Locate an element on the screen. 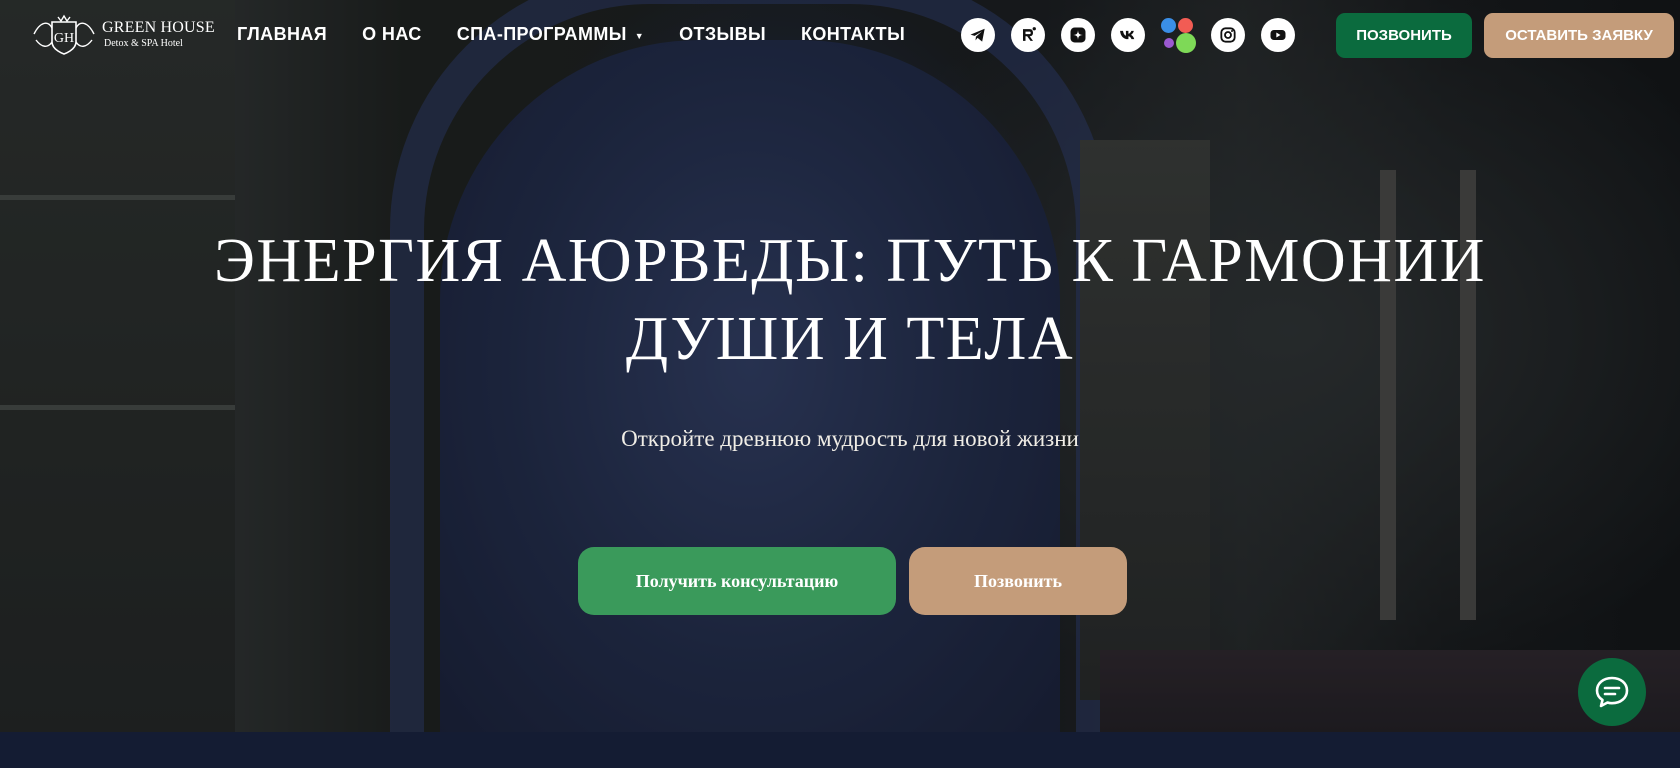 The height and width of the screenshot is (768, 1680). hero-title-line: ДУШИ И ТЕЛА is located at coordinates (850, 339).